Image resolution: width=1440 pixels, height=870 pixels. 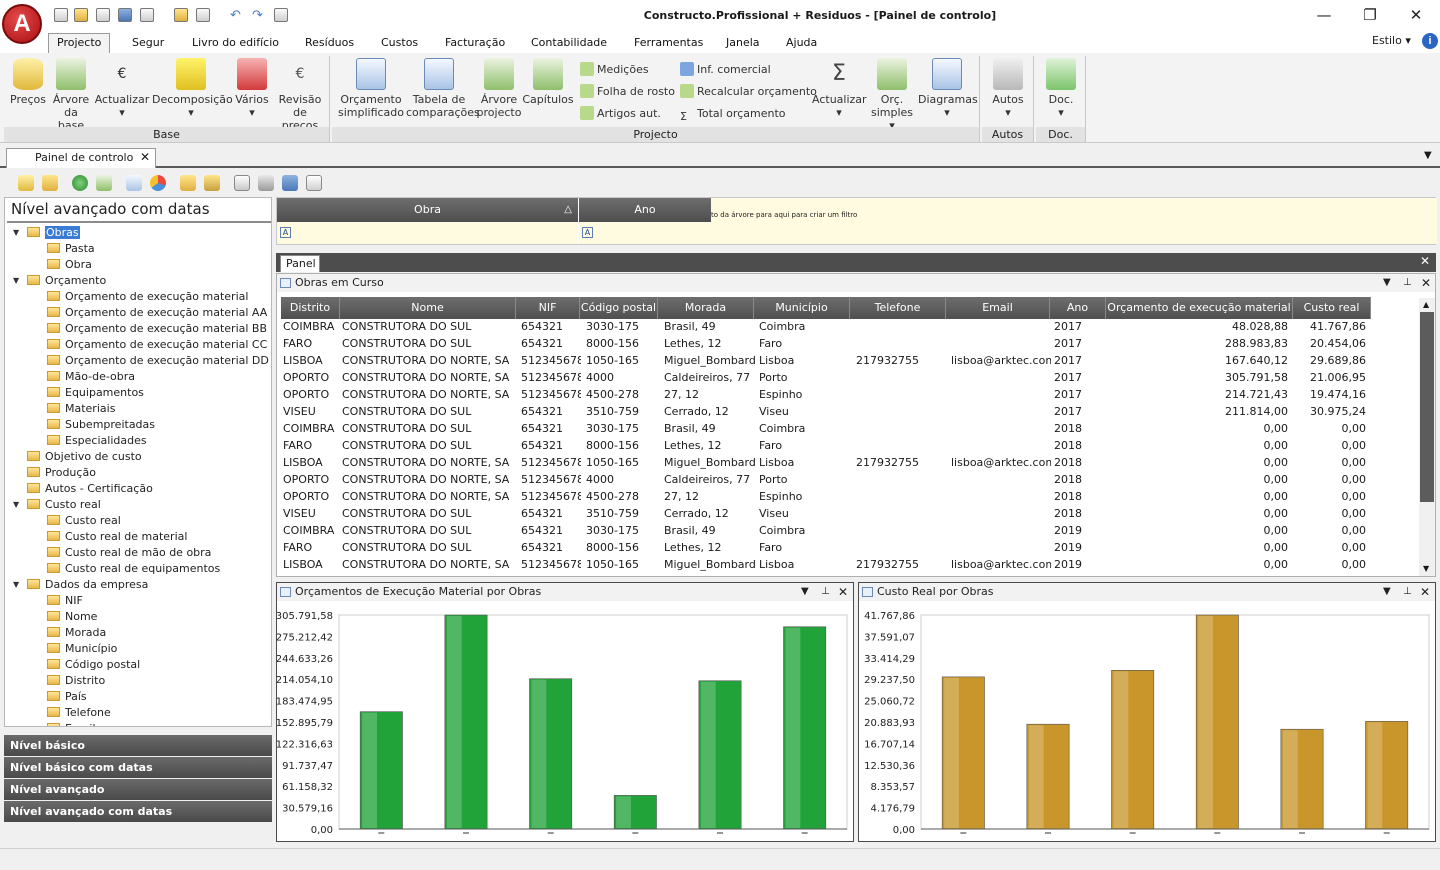 What do you see at coordinates (65, 601) in the screenshot?
I see `tree-item: NIF` at bounding box center [65, 601].